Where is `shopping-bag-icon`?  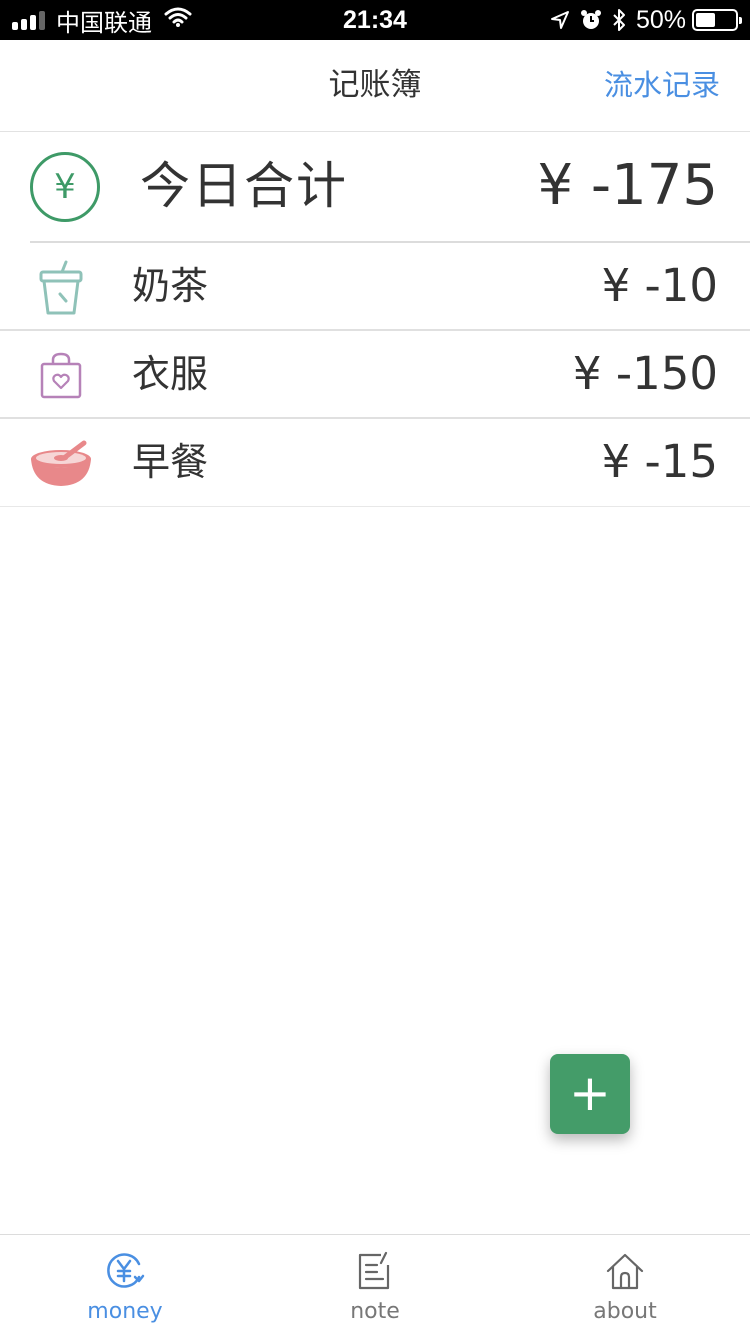 shopping-bag-icon is located at coordinates (61, 376).